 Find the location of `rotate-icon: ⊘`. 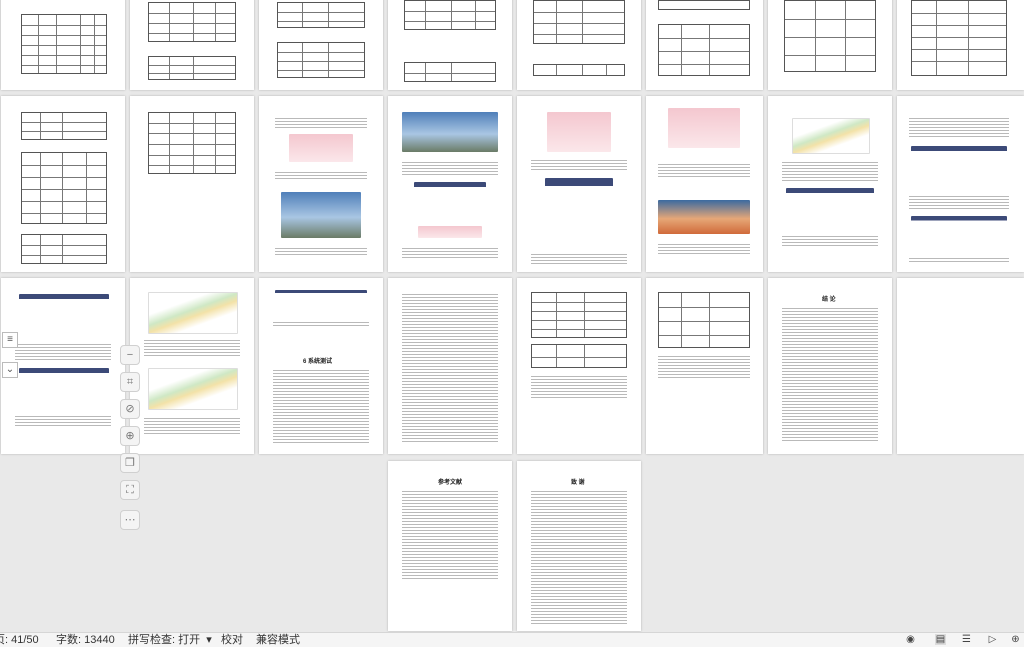

rotate-icon: ⊘ is located at coordinates (130, 409).